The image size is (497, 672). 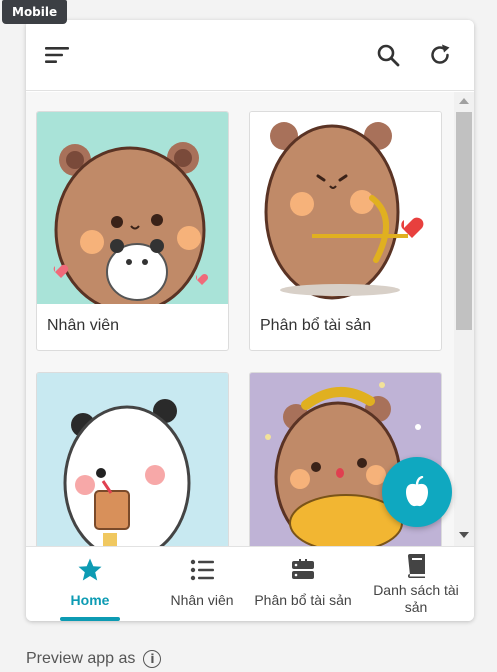 What do you see at coordinates (464, 535) in the screenshot?
I see `scroll-down-arrow-icon` at bounding box center [464, 535].